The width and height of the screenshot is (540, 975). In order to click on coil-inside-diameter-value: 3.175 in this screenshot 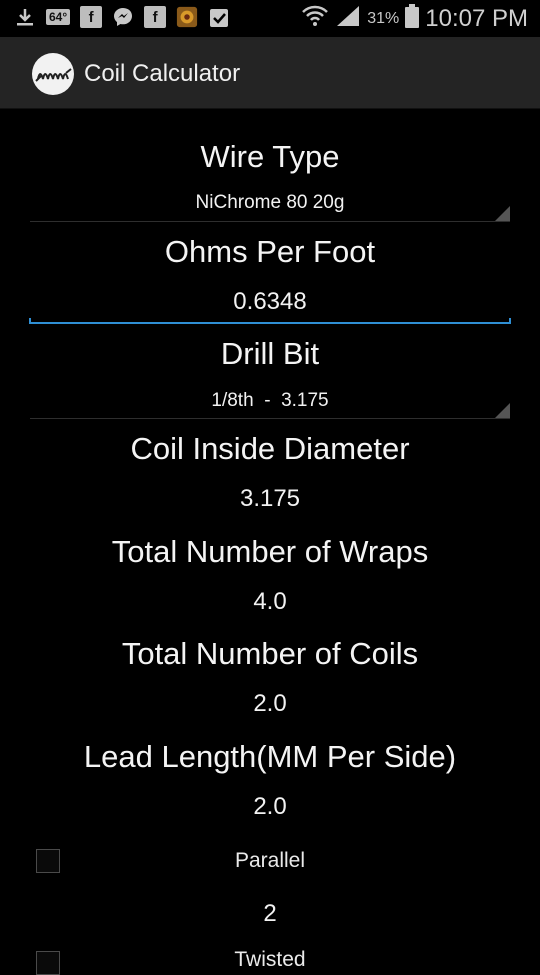, I will do `click(270, 498)`.